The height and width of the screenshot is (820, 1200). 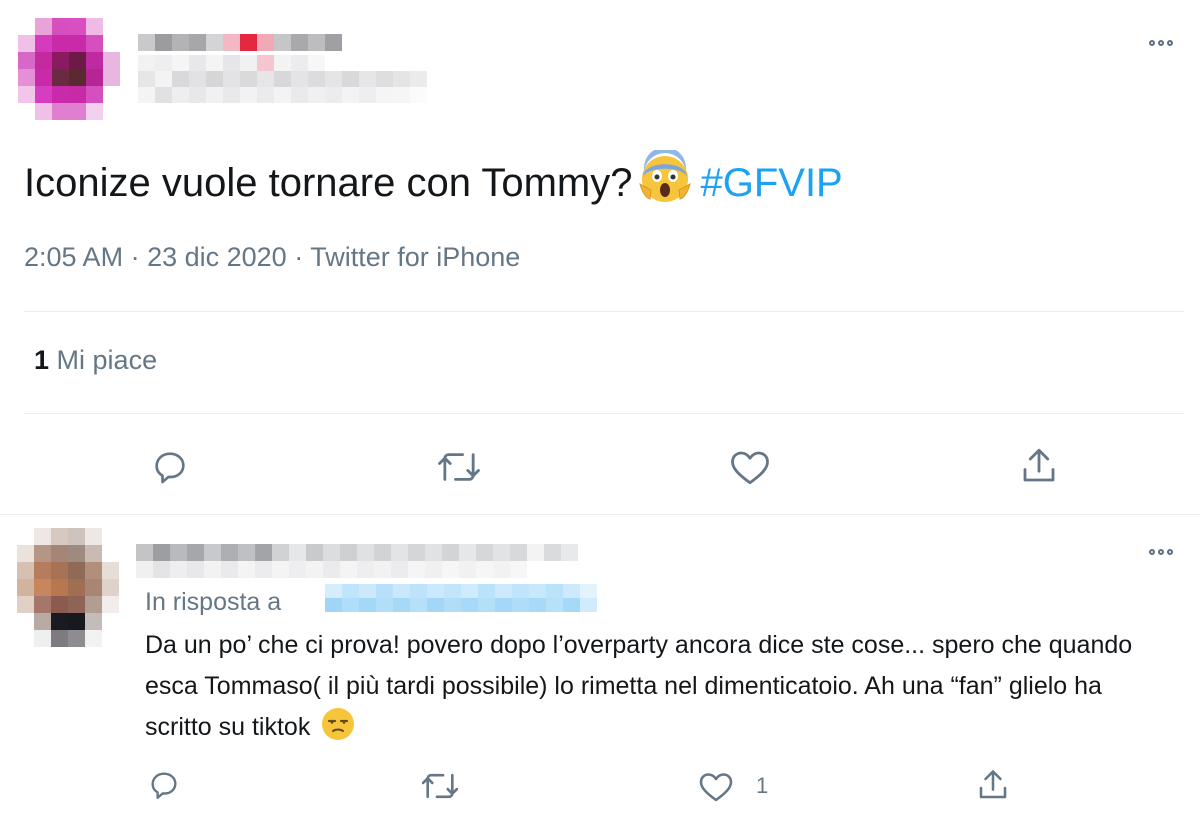 What do you see at coordinates (68, 587) in the screenshot?
I see `reply-avatar` at bounding box center [68, 587].